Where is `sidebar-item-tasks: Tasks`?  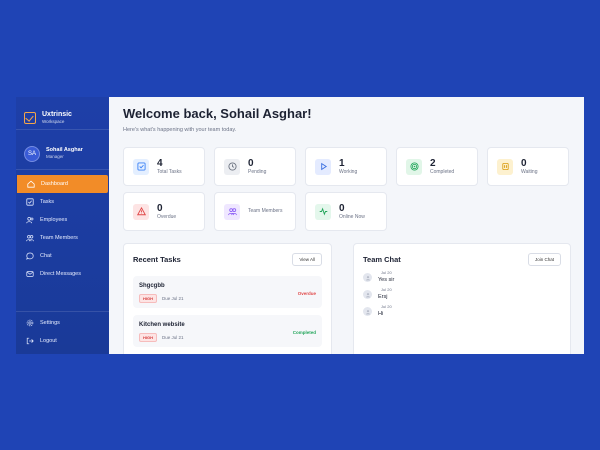
sidebar-item-tasks: Tasks is located at coordinates (62, 202).